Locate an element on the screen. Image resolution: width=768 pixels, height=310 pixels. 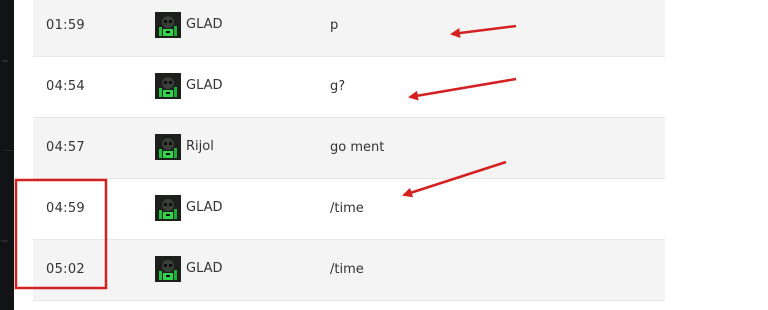
time-cell: 01:59 is located at coordinates (65, 25).